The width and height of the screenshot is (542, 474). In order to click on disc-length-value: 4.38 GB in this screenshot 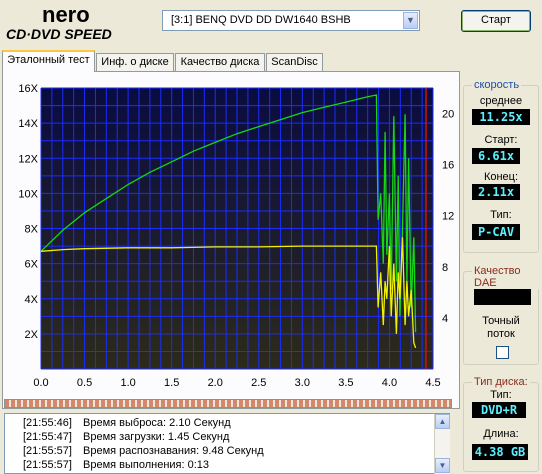, I will do `click(500, 452)`.